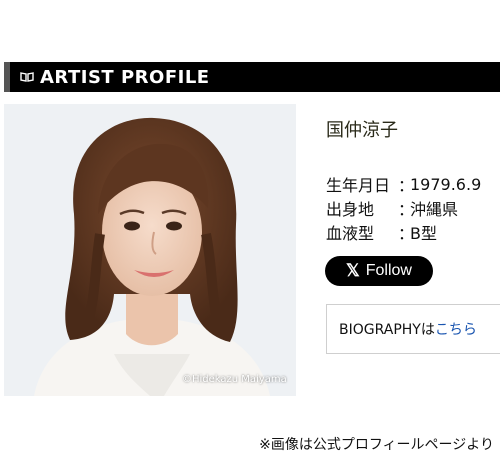  Describe the element at coordinates (388, 270) in the screenshot. I see `follow-label: Follow` at that location.